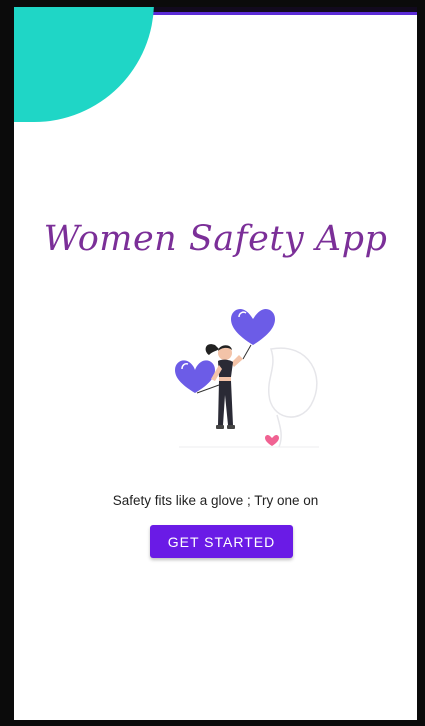  I want to click on app-title: Women Safety App, so click(215, 239).